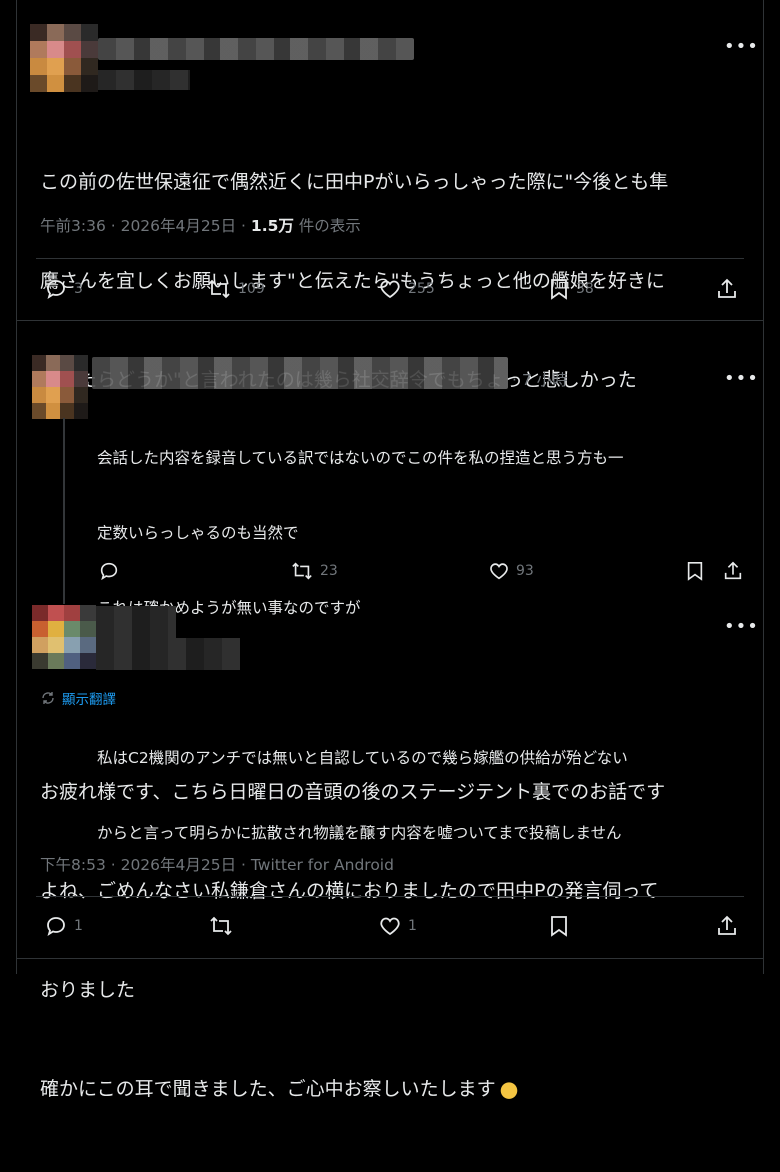 This screenshot has height=1172, width=780. I want to click on reply-count: 1, so click(78, 926).